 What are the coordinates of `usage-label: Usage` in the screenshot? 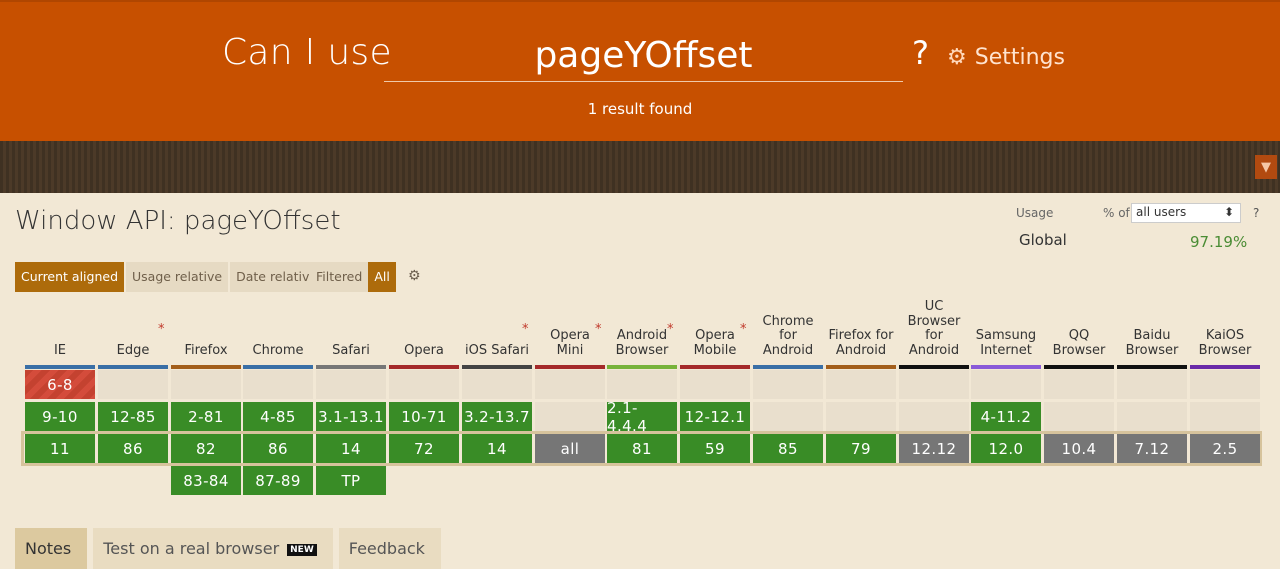 It's located at (1035, 213).